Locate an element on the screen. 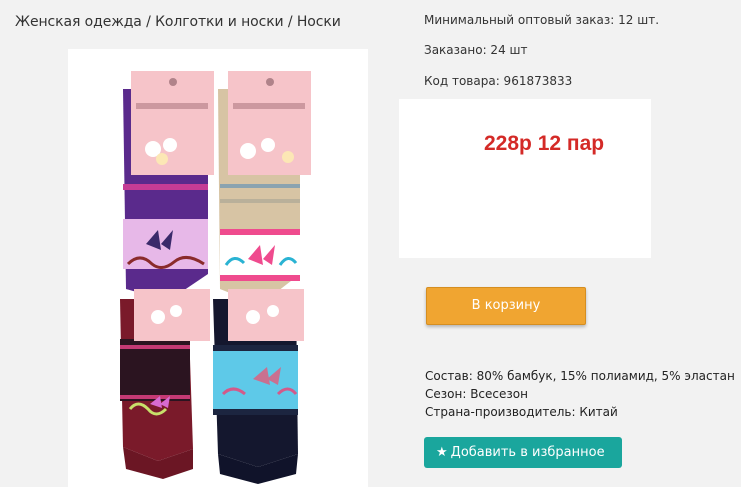 Image resolution: width=741 pixels, height=487 pixels. price-text: 228р 12 пар is located at coordinates (544, 143).